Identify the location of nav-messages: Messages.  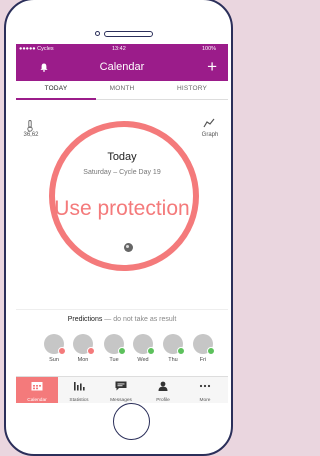
(121, 390).